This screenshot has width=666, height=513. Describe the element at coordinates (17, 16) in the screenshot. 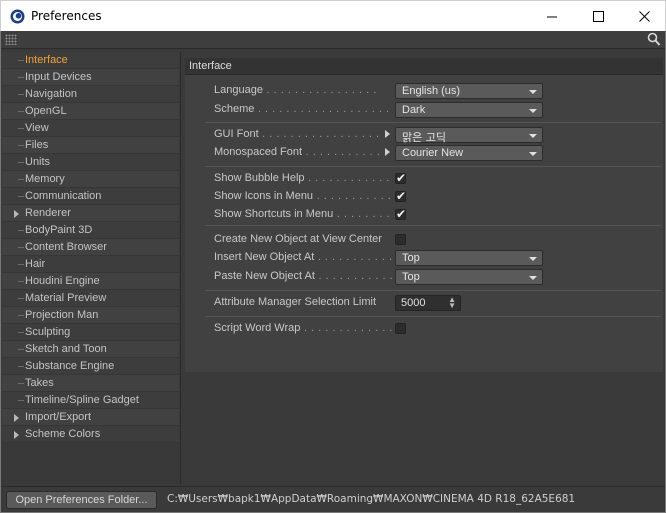

I see `cinema4d-logo-icon` at that location.